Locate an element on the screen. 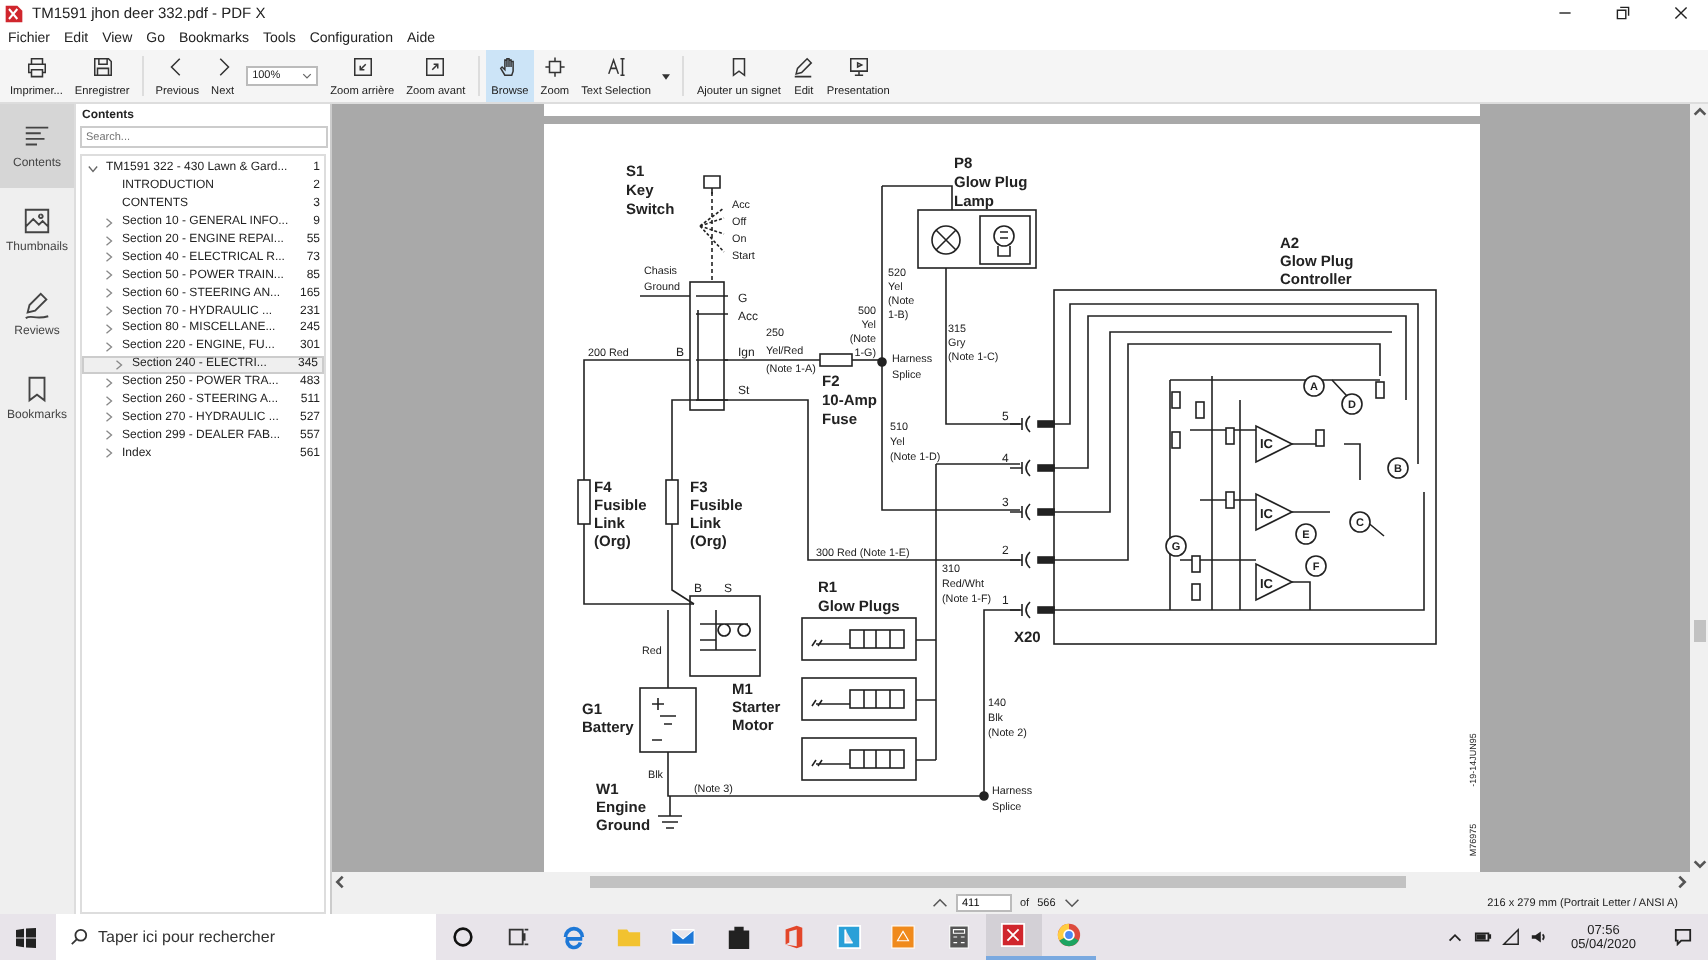 The height and width of the screenshot is (960, 1708). task-view-icon is located at coordinates (518, 937).